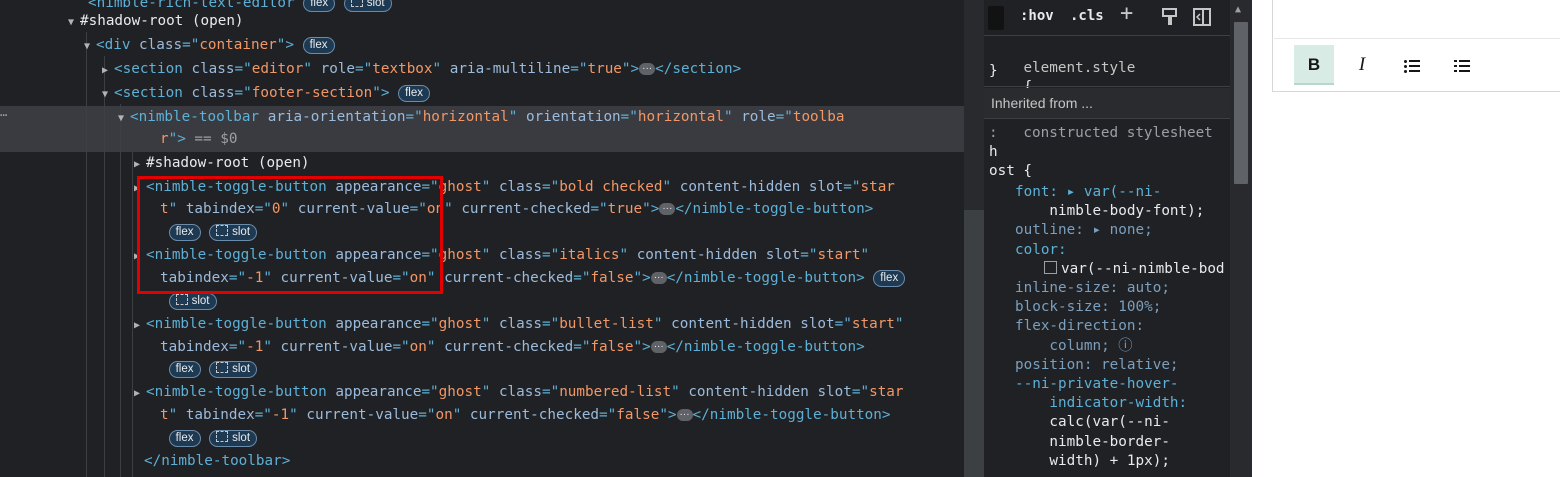  Describe the element at coordinates (1092, 422) in the screenshot. I see `css-declaration: calc(var(--ni-` at that location.